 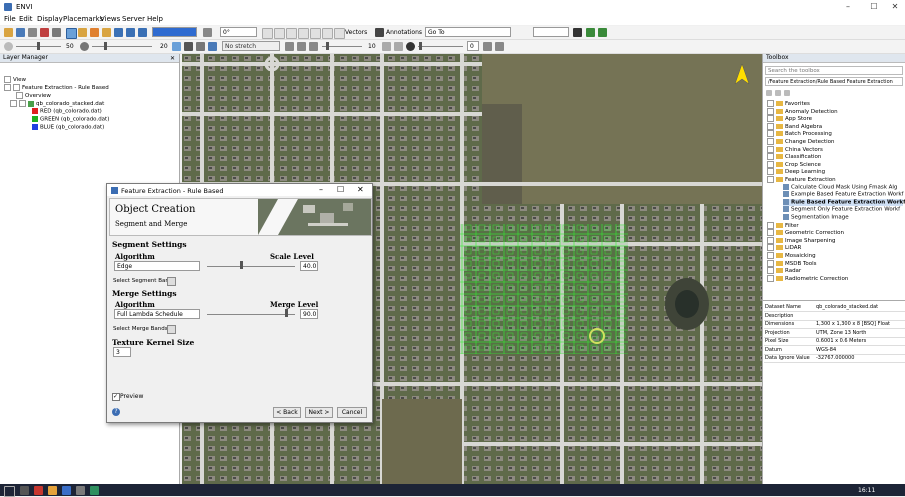 What do you see at coordinates (106, 32) in the screenshot?
I see `rotate-icon` at bounding box center [106, 32].